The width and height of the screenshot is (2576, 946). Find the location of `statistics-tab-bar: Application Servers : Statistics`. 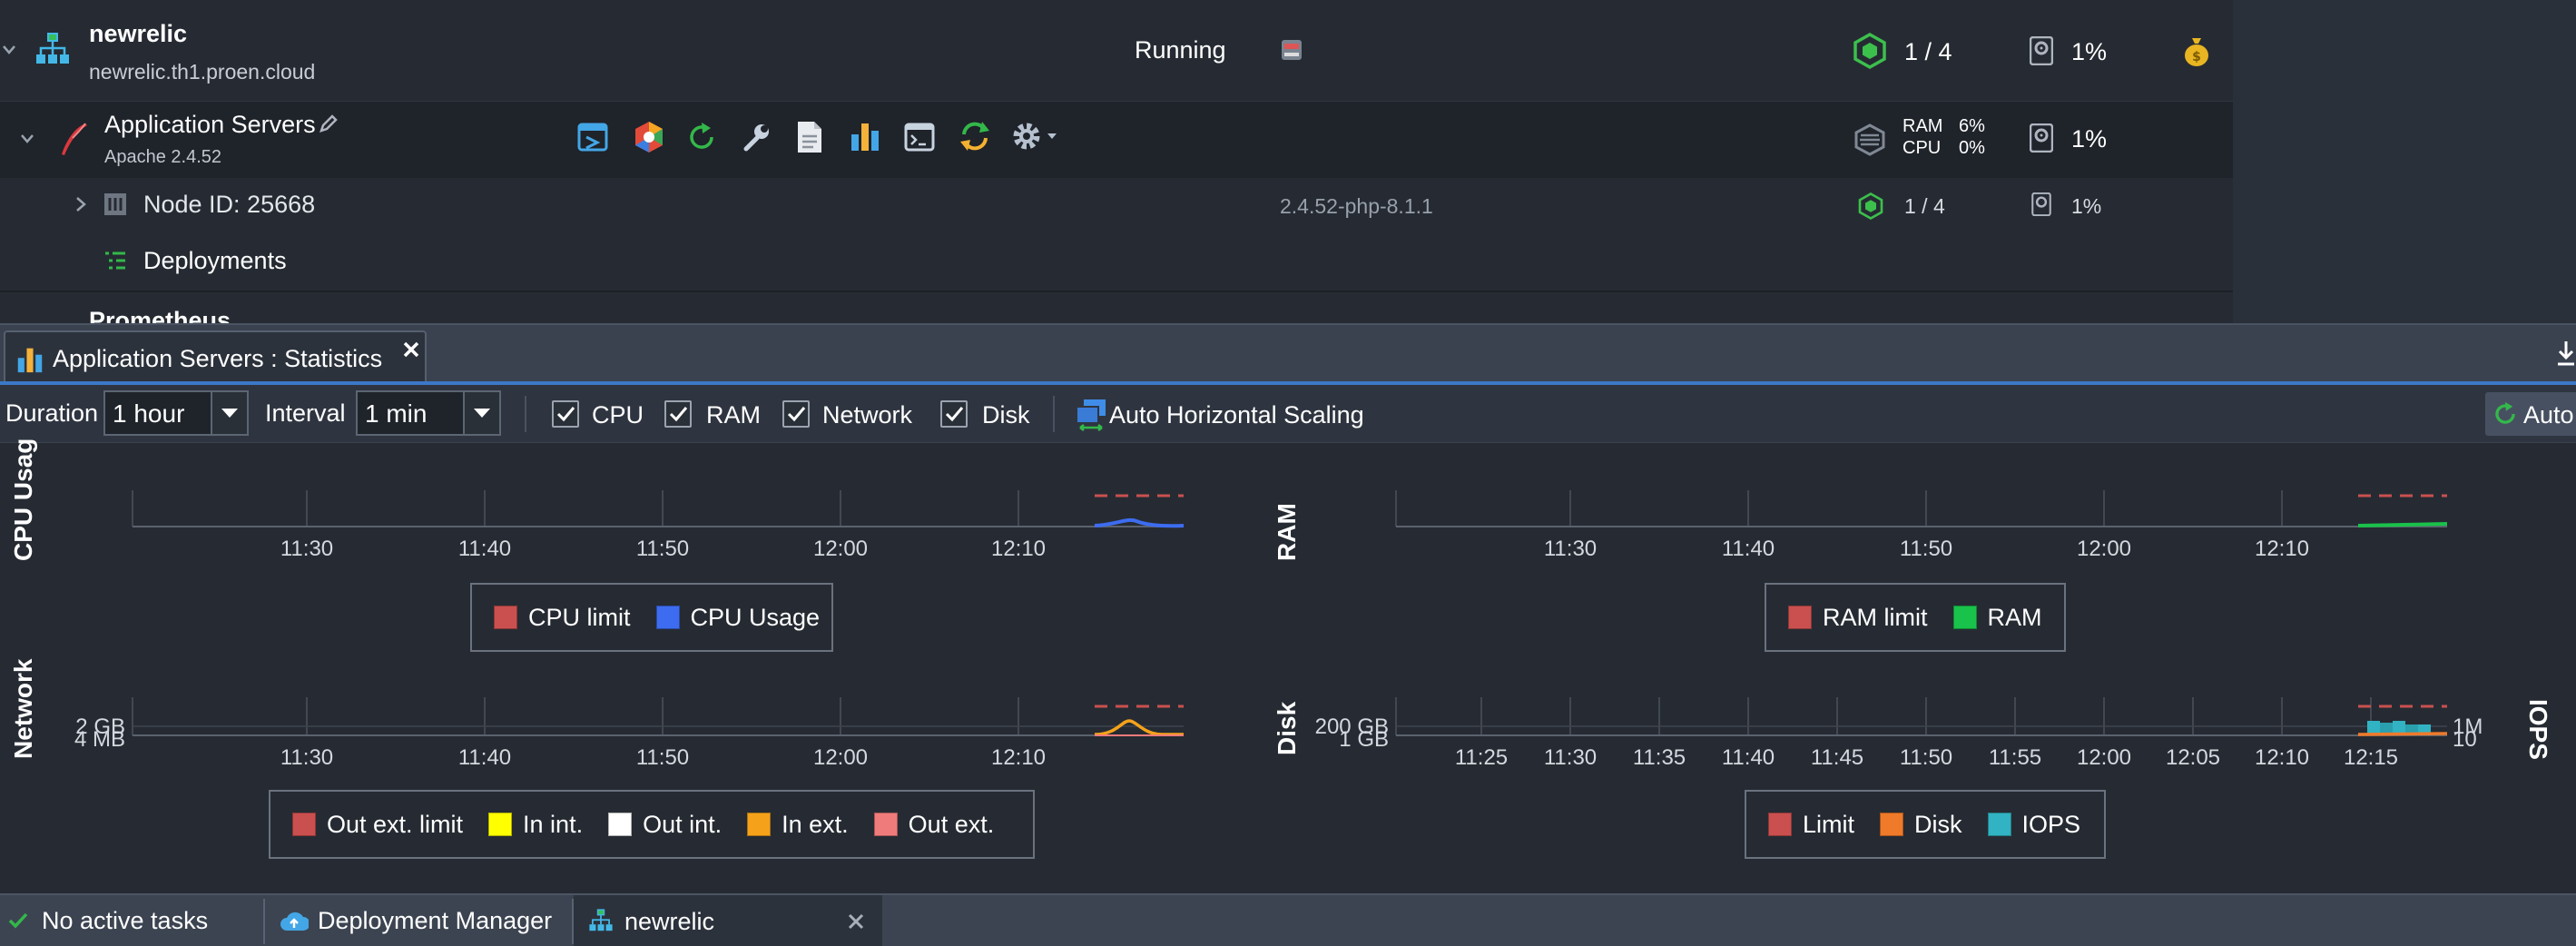

statistics-tab-bar: Application Servers : Statistics is located at coordinates (1288, 353).